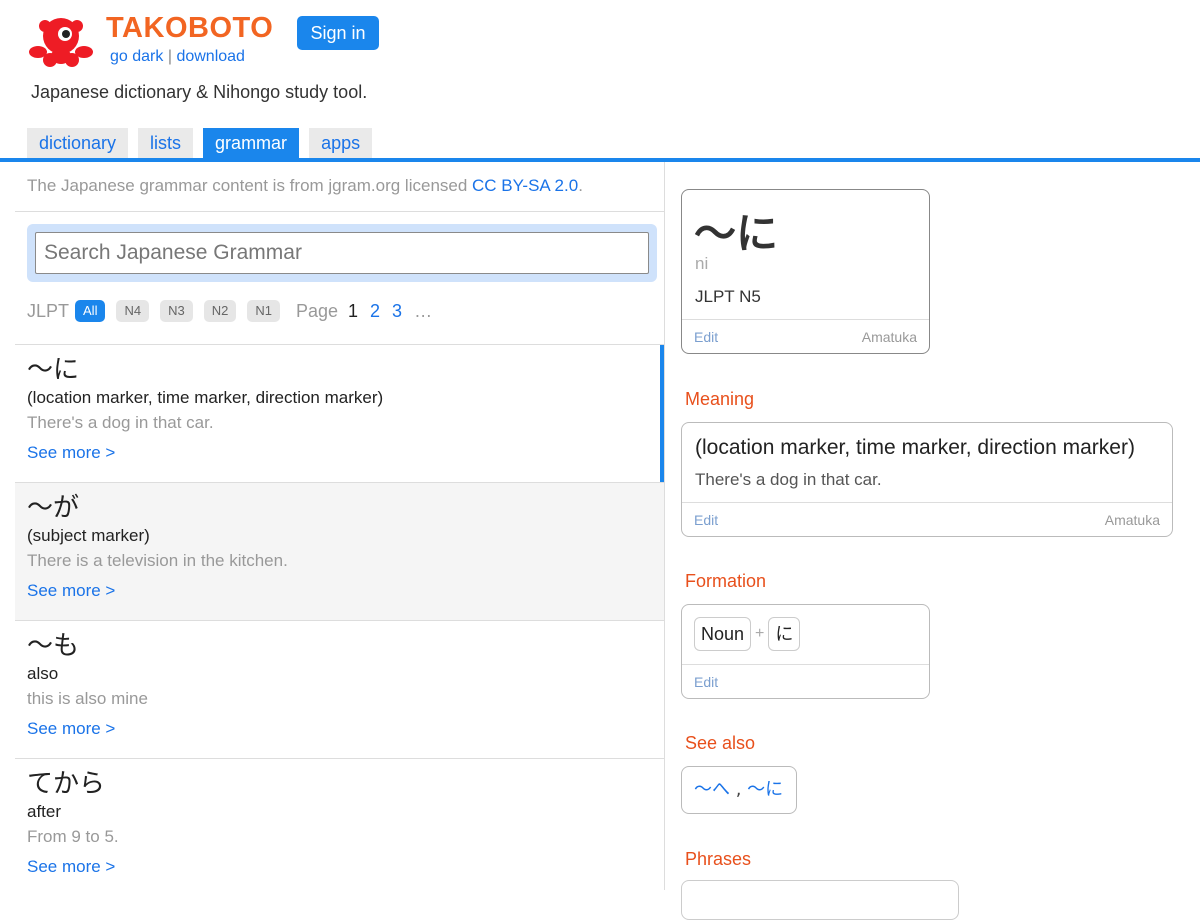 This screenshot has width=1200, height=920. Describe the element at coordinates (176, 311) in the screenshot. I see `jlpt-filter-n3: N3` at that location.